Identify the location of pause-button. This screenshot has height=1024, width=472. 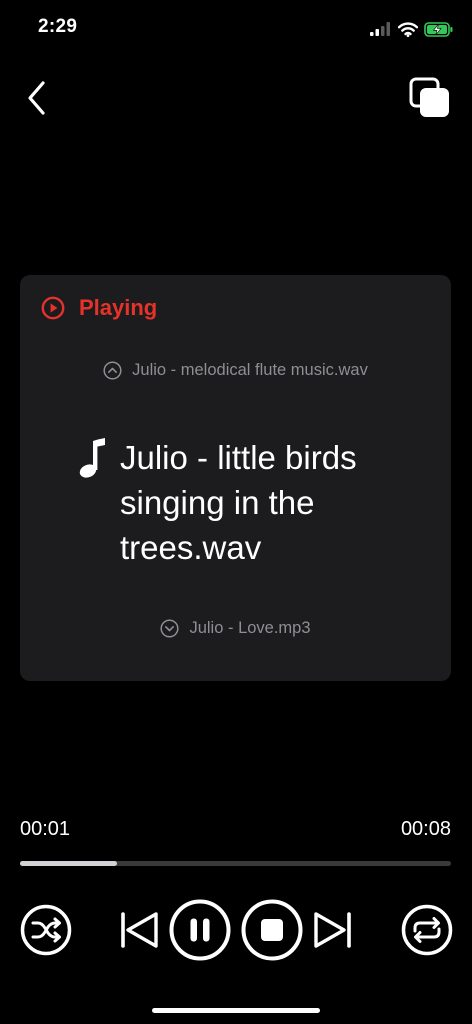
(200, 930).